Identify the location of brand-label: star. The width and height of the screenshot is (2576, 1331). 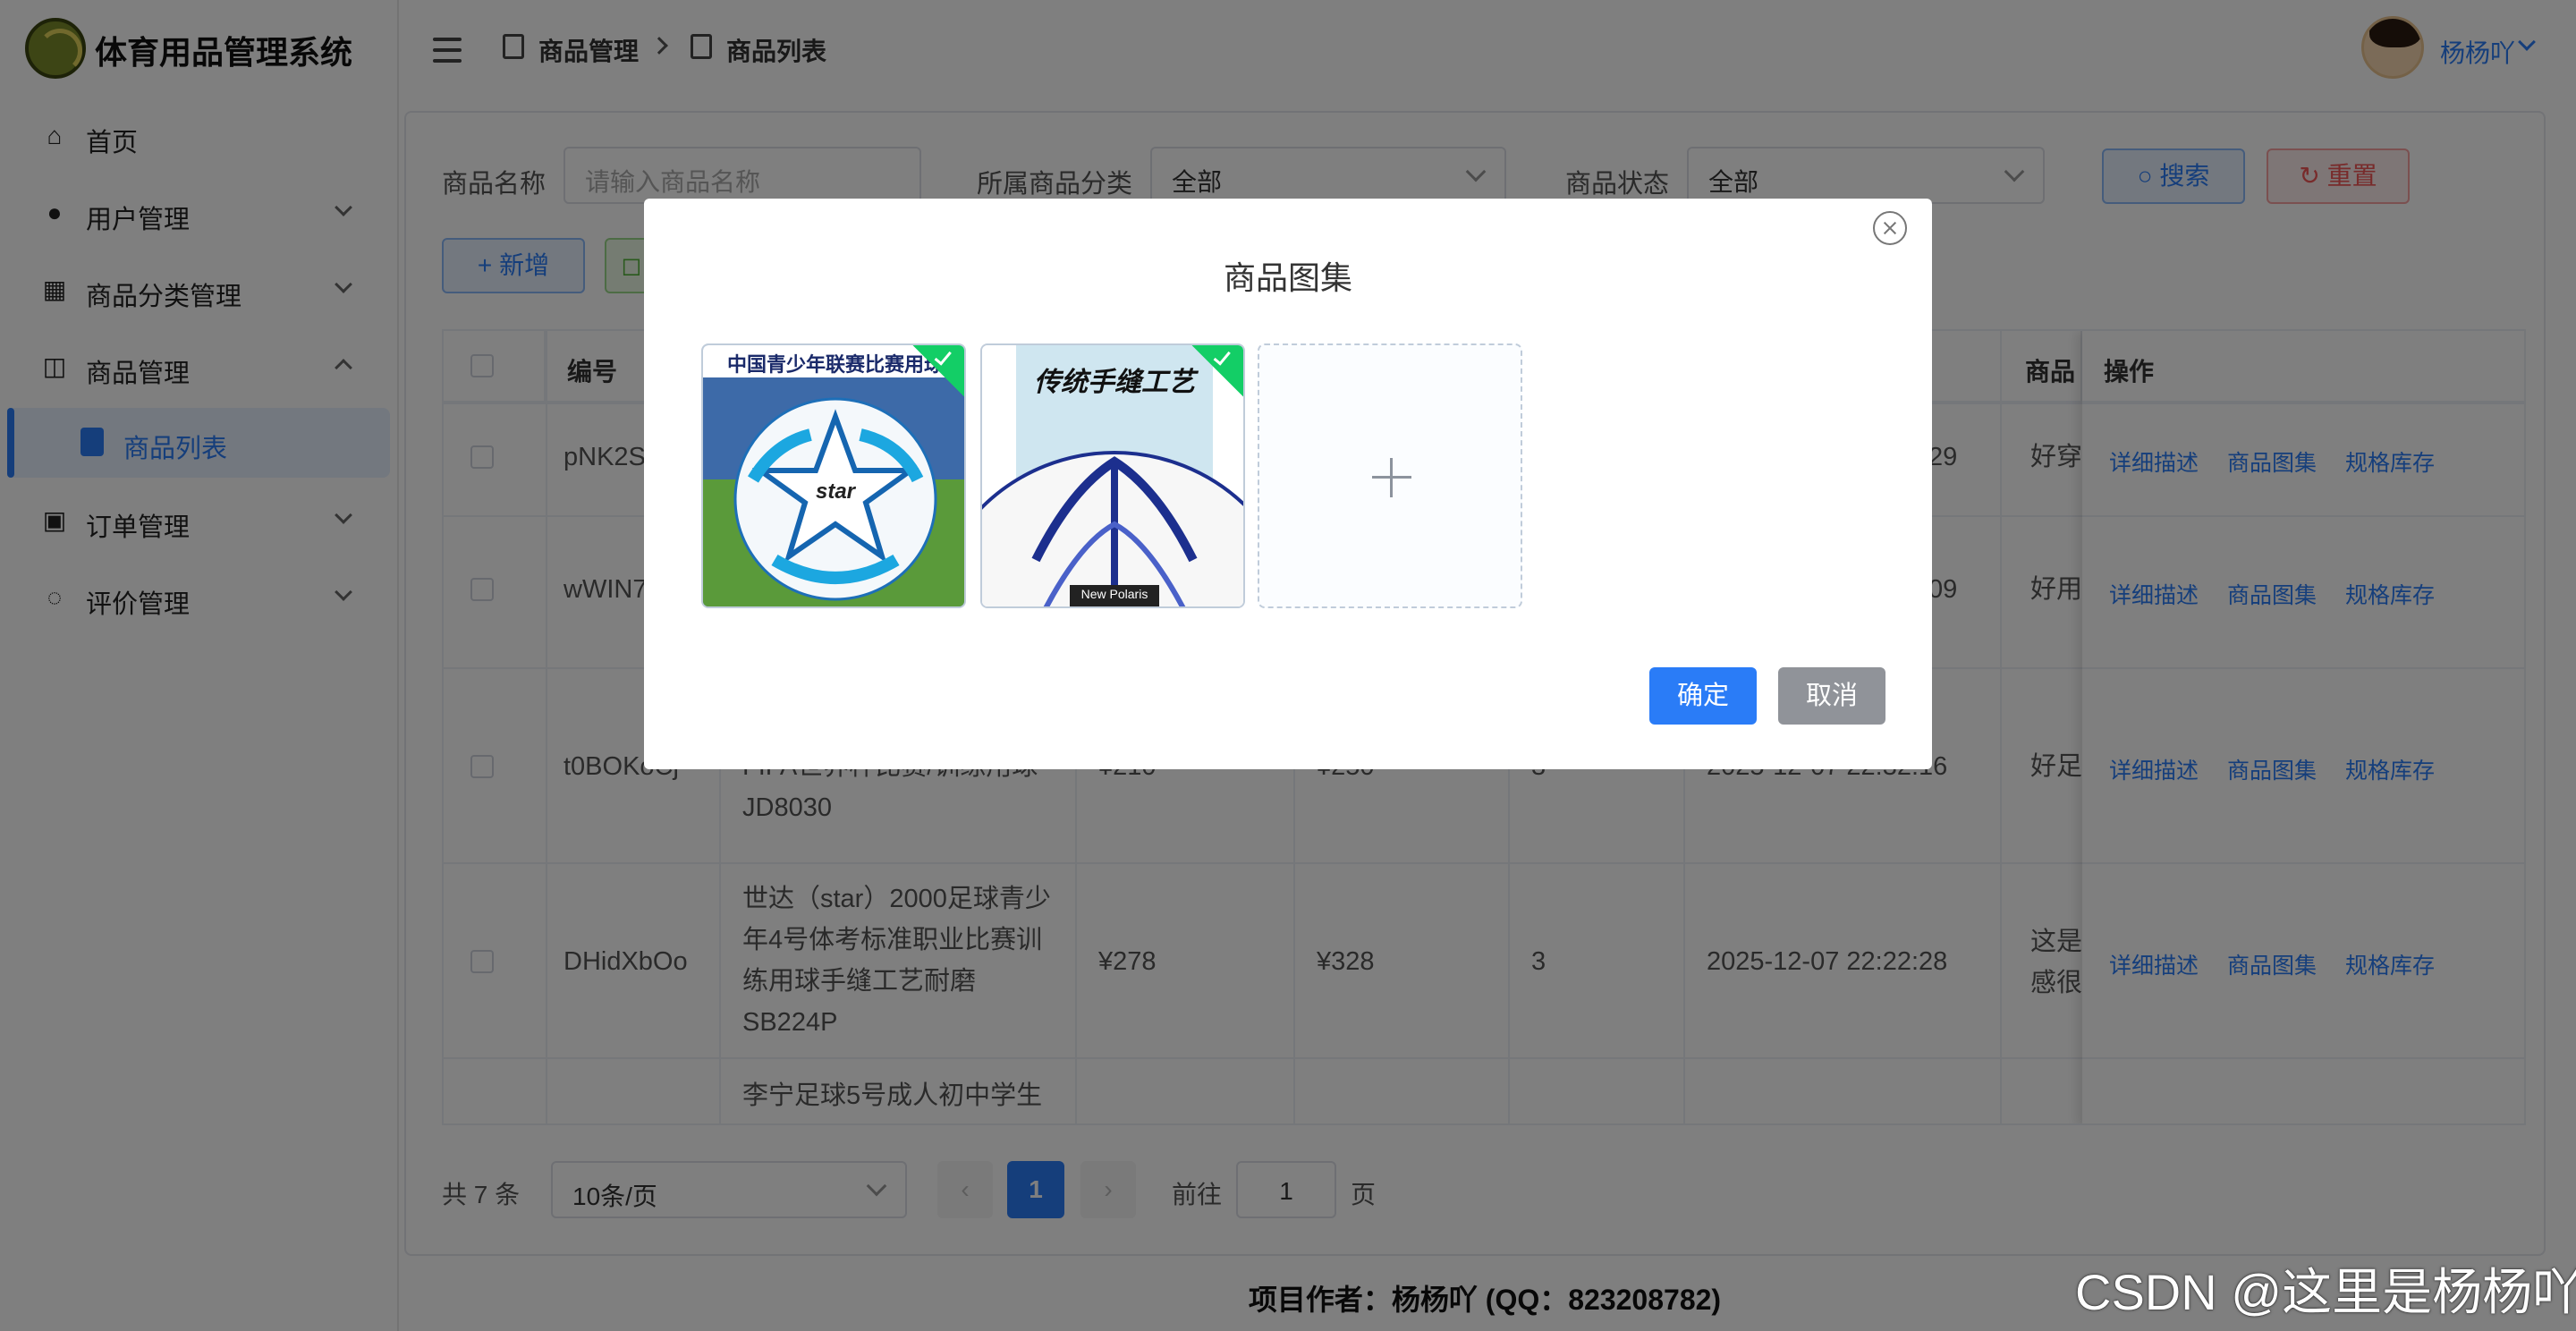
(835, 491).